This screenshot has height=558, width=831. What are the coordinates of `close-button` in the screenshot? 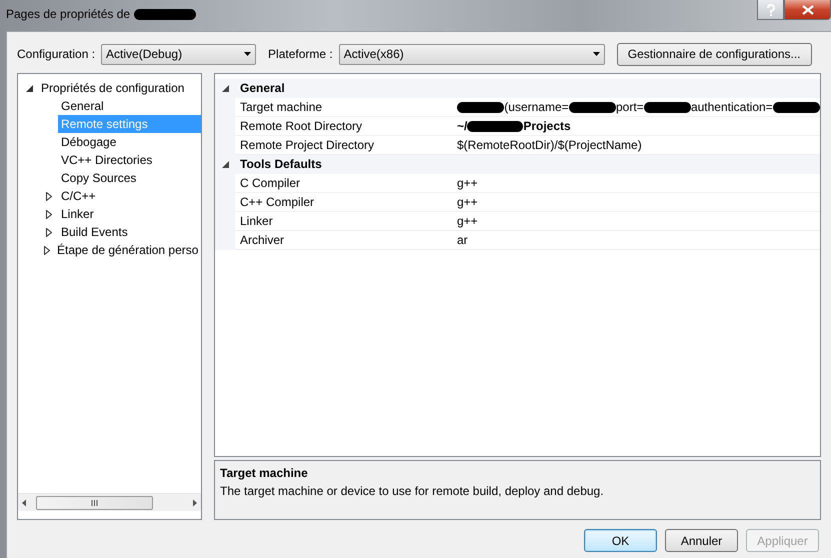 It's located at (807, 10).